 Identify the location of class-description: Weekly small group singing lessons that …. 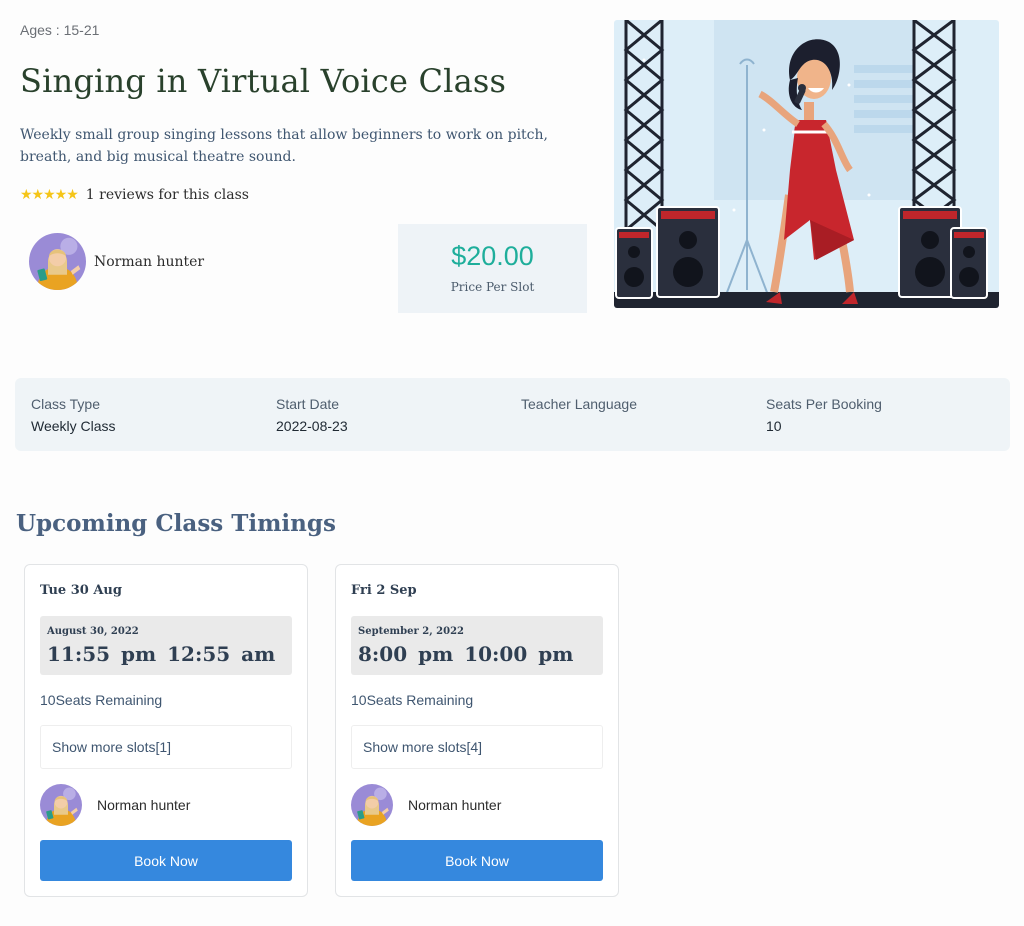
(284, 146).